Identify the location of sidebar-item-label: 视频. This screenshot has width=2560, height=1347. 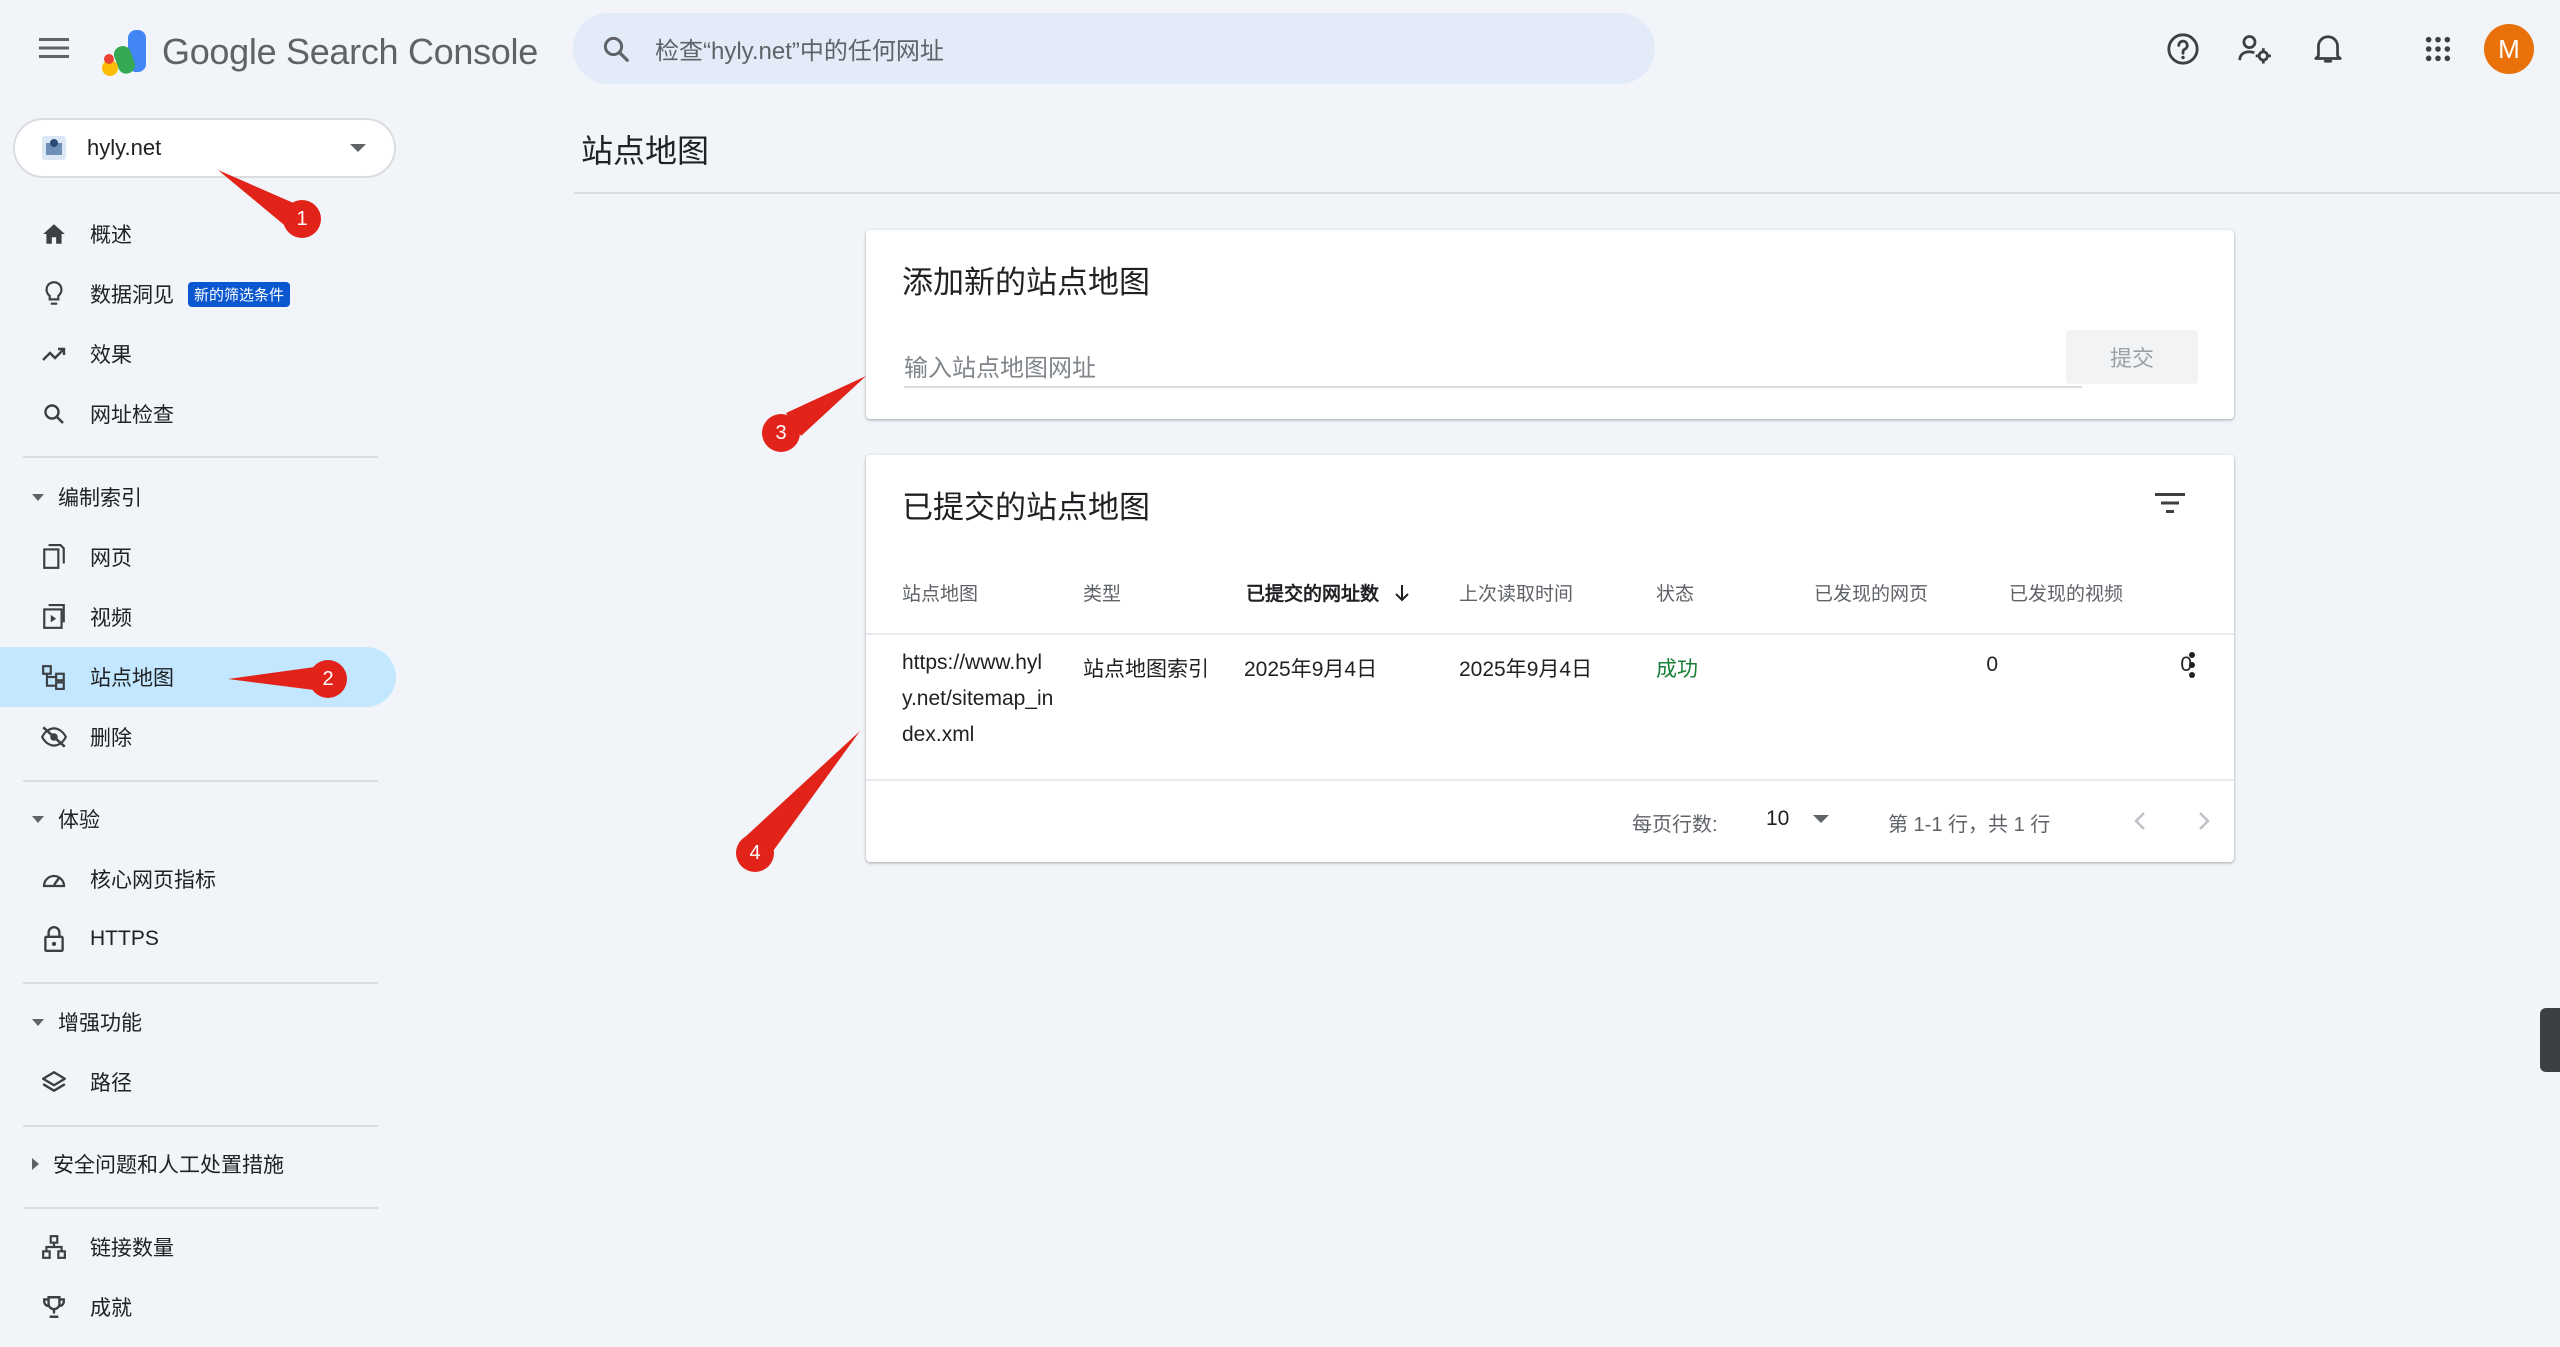
(111, 618).